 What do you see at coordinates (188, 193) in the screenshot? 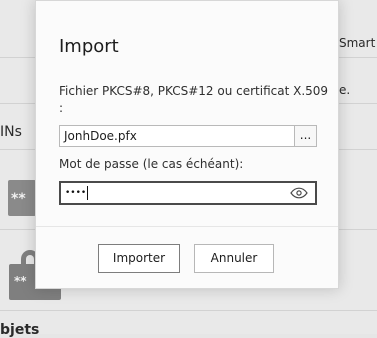
I see `password-field: ••••` at bounding box center [188, 193].